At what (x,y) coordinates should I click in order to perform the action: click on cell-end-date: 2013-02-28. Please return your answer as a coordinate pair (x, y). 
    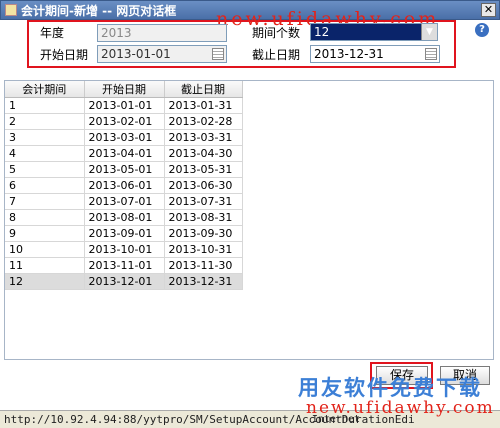
    Looking at the image, I should click on (203, 121).